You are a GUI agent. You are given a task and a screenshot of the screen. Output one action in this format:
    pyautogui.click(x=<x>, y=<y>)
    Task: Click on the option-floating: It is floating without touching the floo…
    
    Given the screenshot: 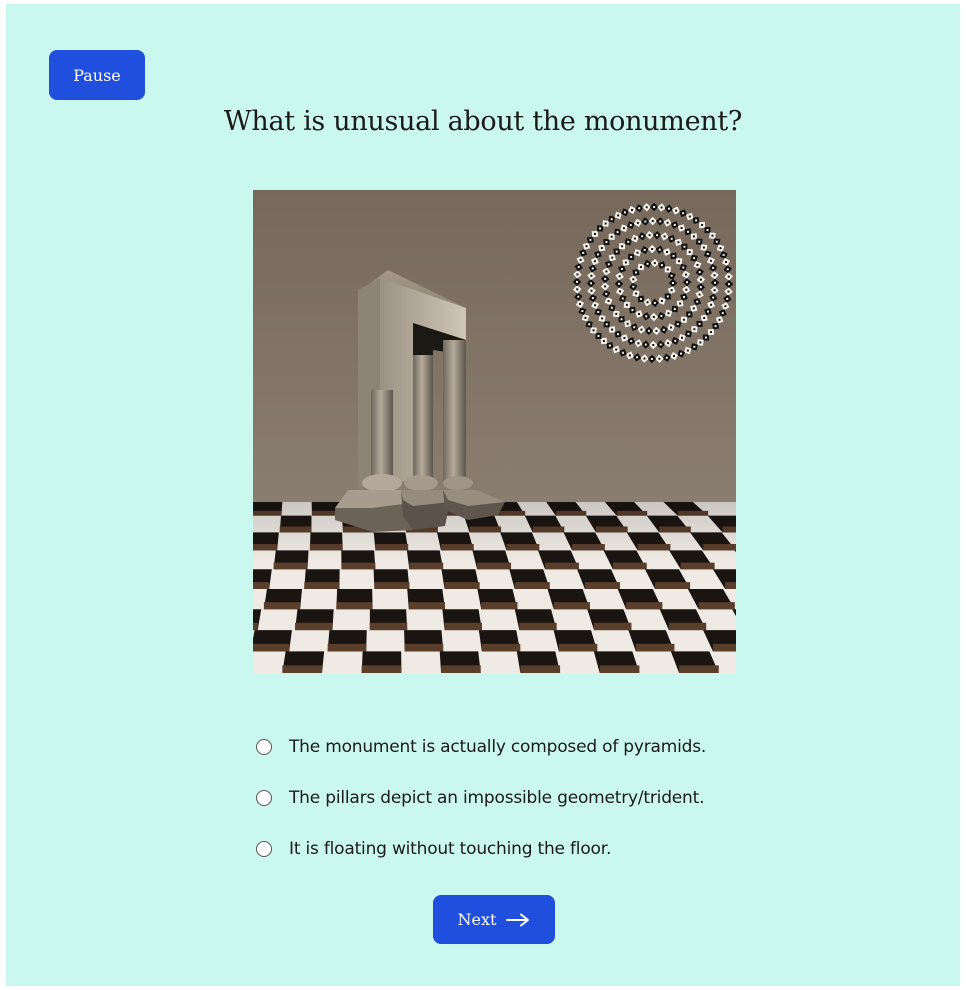 What is the action you would take?
    pyautogui.click(x=481, y=849)
    